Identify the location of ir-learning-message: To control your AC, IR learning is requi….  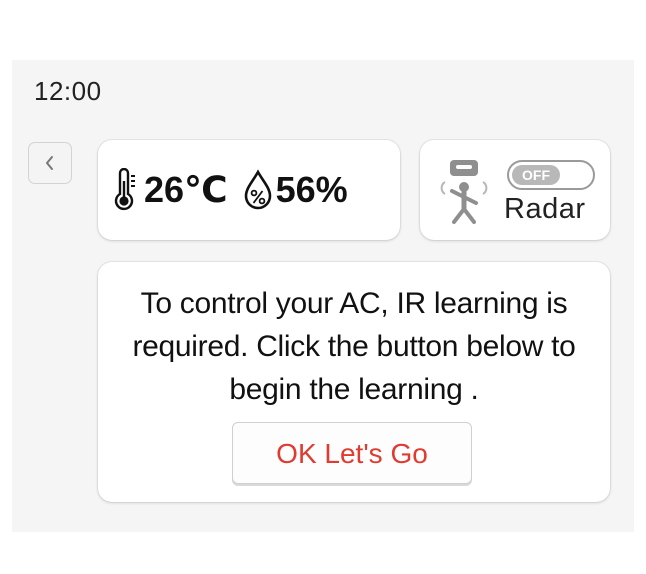
(354, 346).